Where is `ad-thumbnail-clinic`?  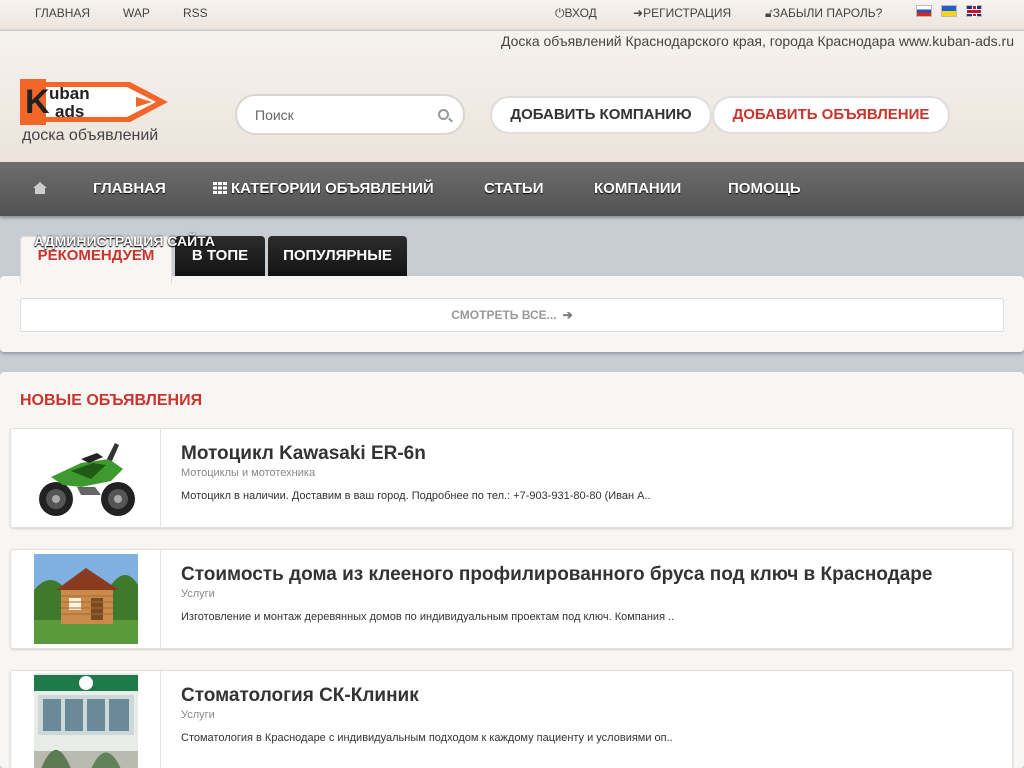 ad-thumbnail-clinic is located at coordinates (86, 719).